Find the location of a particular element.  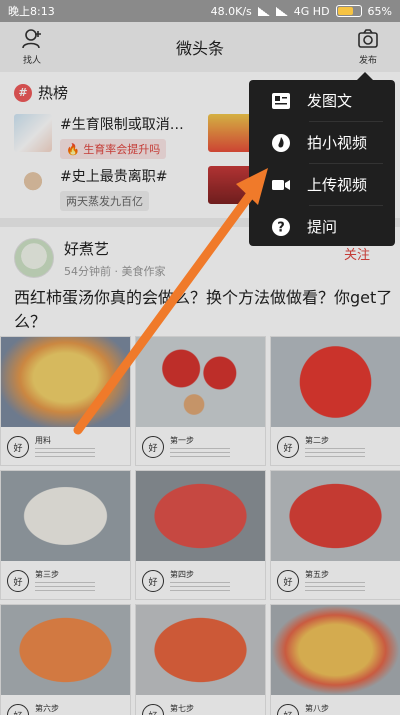

article-icon is located at coordinates (281, 101).